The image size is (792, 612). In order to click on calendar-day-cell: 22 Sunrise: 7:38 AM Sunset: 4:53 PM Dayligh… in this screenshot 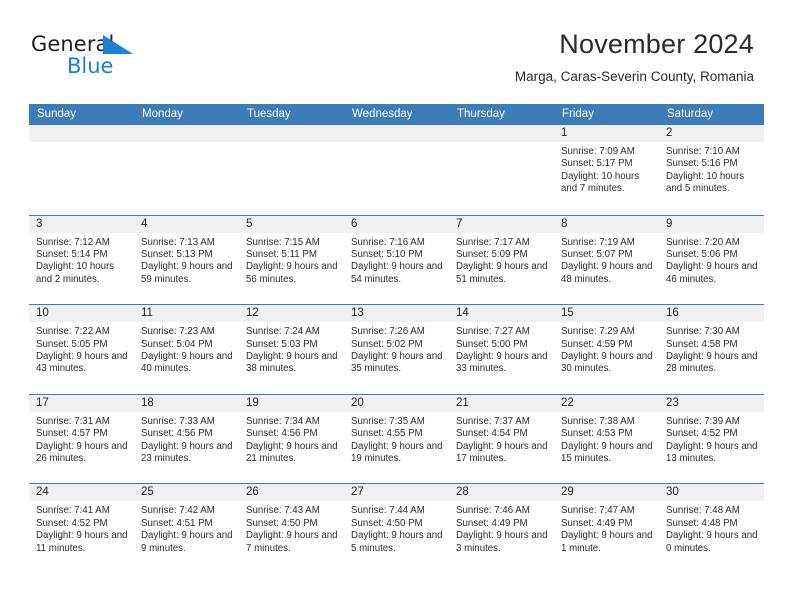, I will do `click(606, 439)`.